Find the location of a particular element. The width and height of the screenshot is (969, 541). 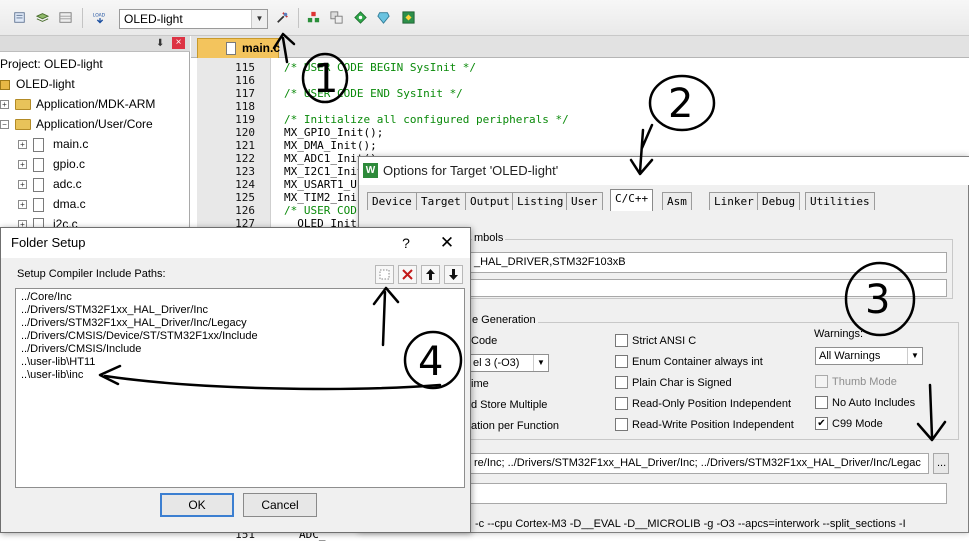

tab-utilities: Utilities is located at coordinates (840, 201).